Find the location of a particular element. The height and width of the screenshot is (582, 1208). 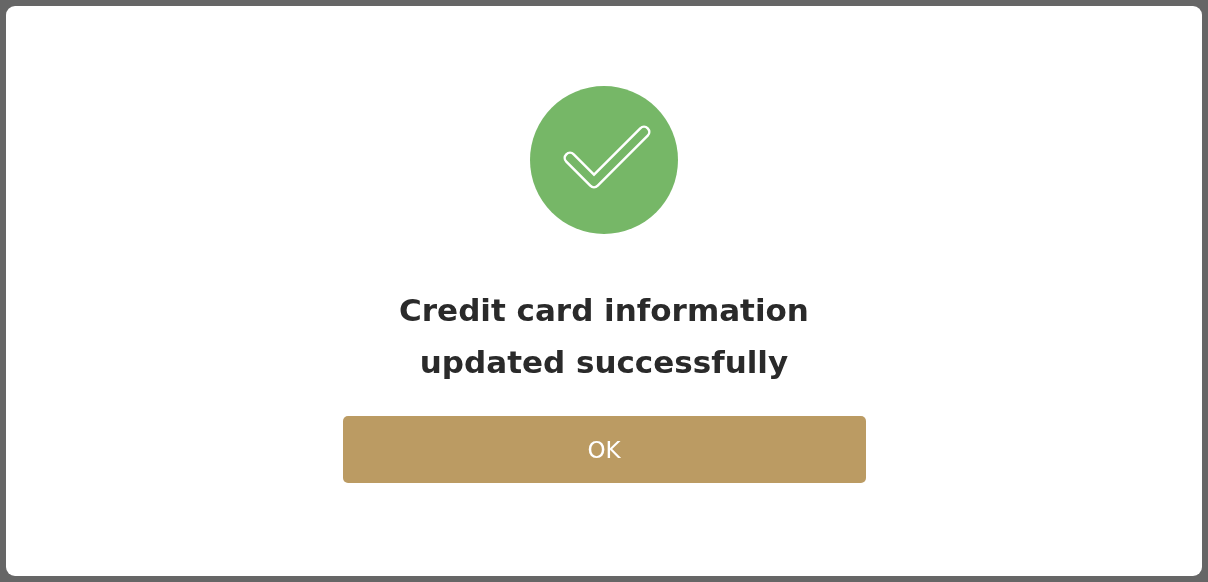

ok-button: OK is located at coordinates (604, 449).